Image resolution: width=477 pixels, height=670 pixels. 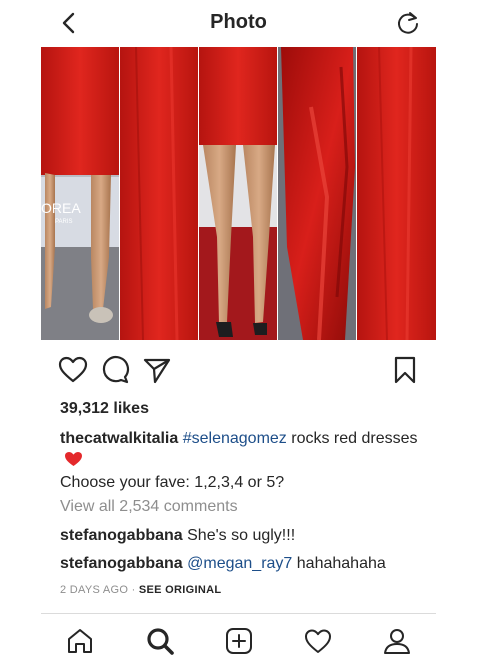 What do you see at coordinates (64, 222) in the screenshot?
I see `watermark-sub: PARIS` at bounding box center [64, 222].